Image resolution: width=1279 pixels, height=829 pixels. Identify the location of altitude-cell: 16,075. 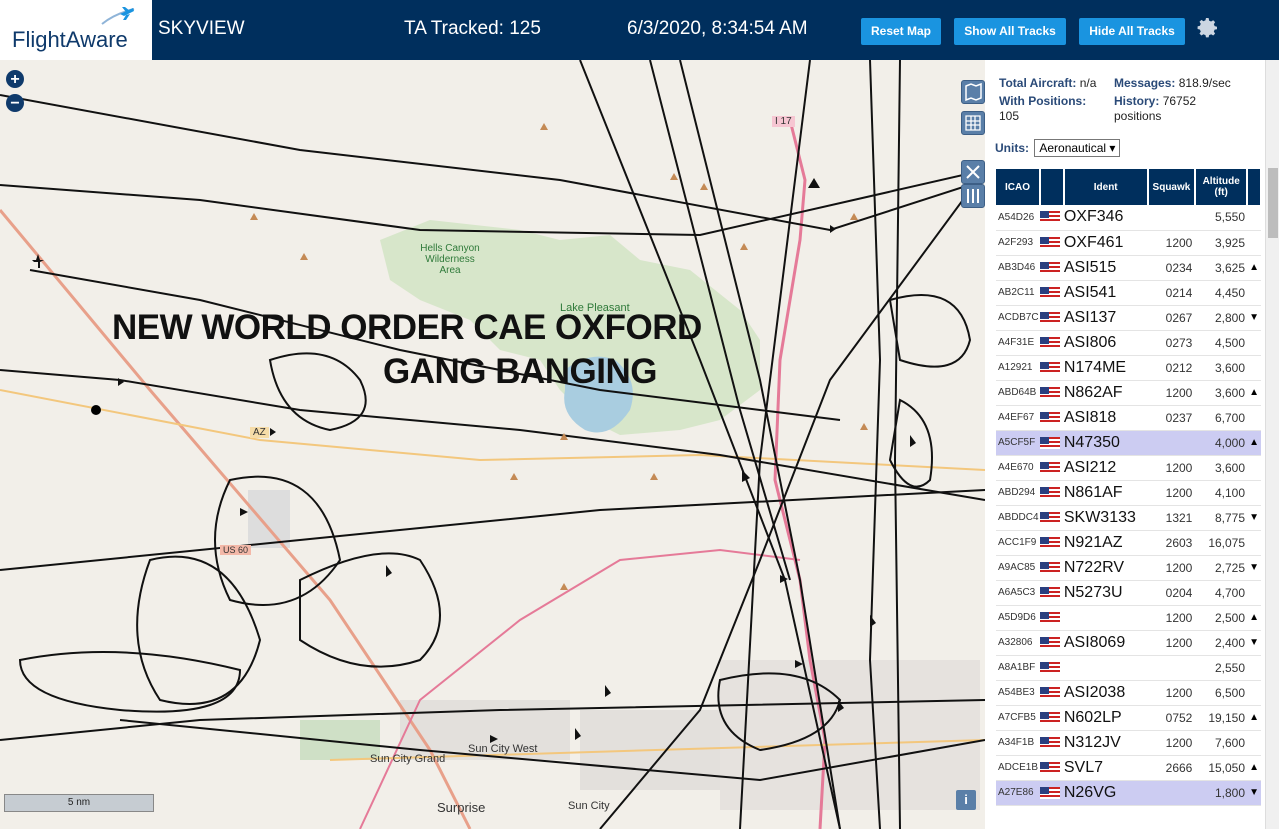
(1221, 543).